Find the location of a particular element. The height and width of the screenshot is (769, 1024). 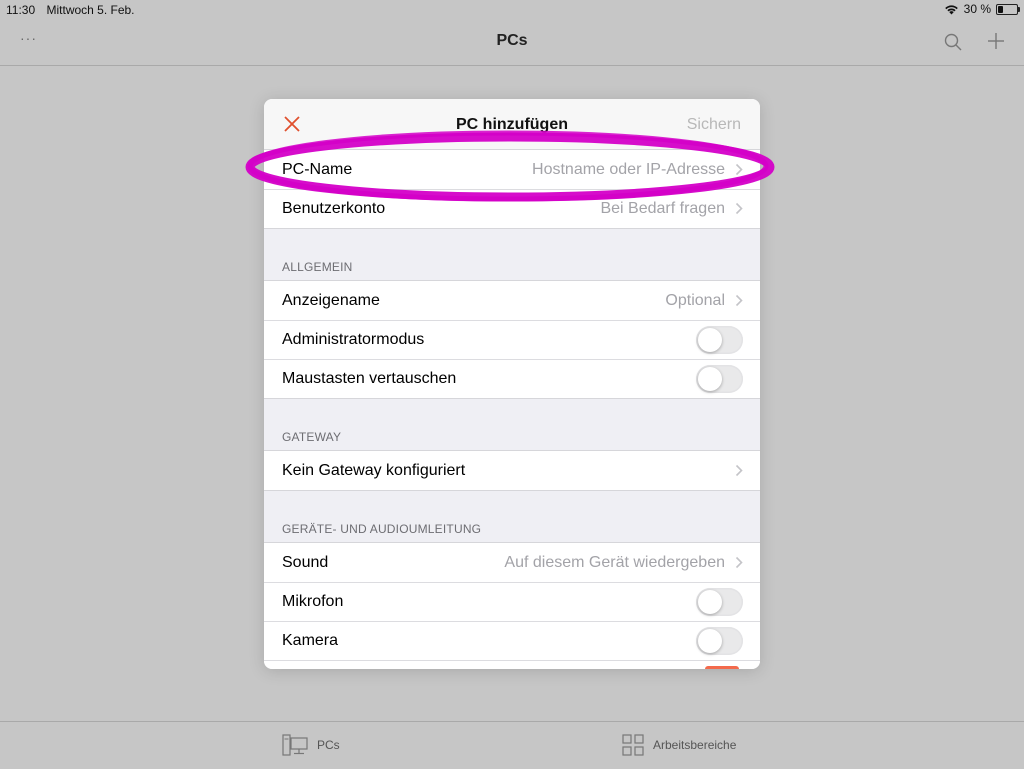

display-name-label: Anzeigename is located at coordinates (331, 300).